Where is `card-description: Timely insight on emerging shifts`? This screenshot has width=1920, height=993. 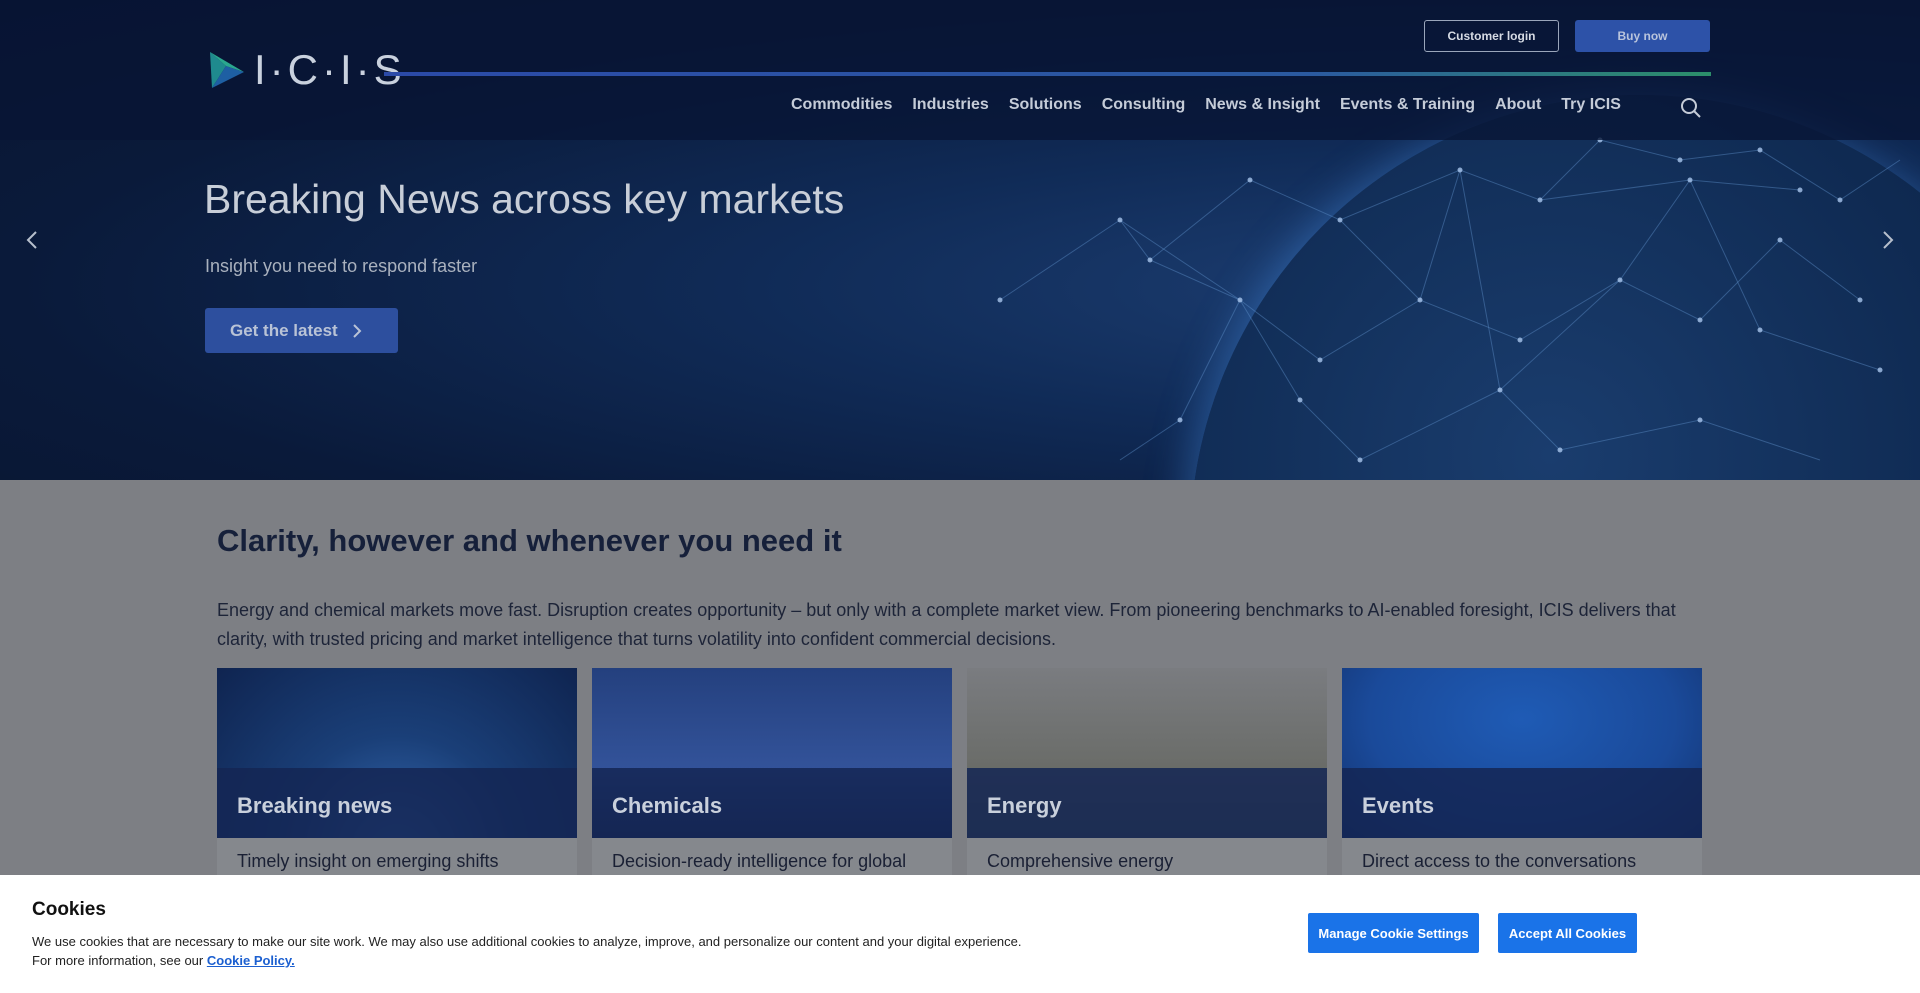
card-description: Timely insight on emerging shifts is located at coordinates (368, 861).